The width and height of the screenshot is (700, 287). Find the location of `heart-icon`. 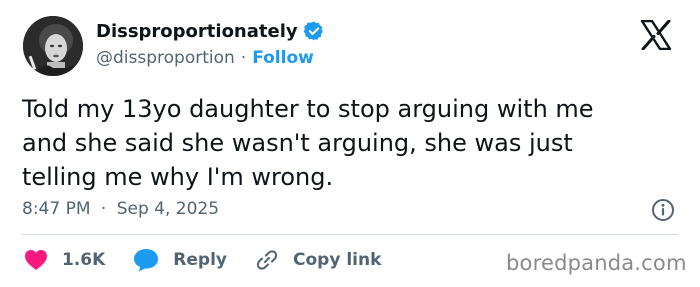

heart-icon is located at coordinates (36, 260).